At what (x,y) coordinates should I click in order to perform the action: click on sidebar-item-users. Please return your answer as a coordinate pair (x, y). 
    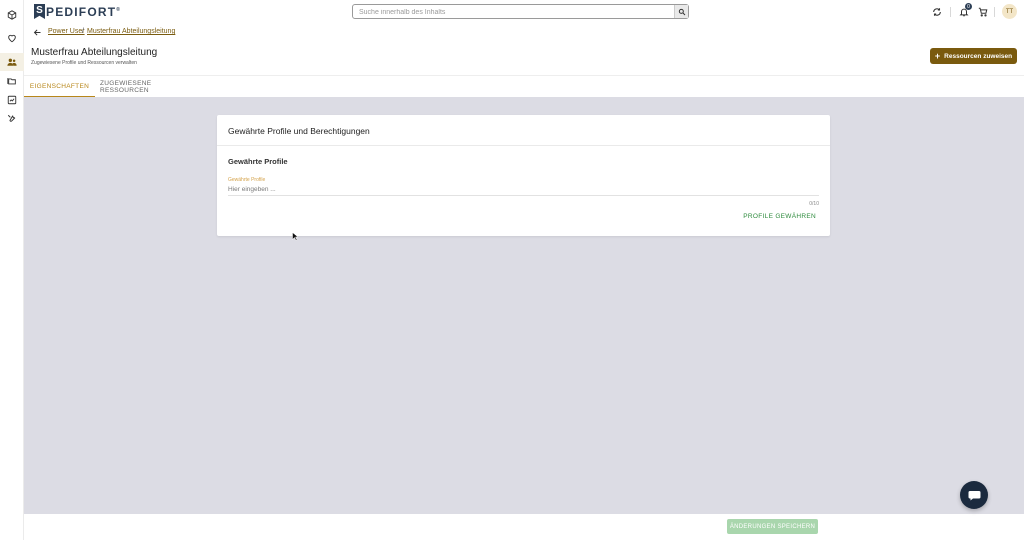
    Looking at the image, I should click on (12, 62).